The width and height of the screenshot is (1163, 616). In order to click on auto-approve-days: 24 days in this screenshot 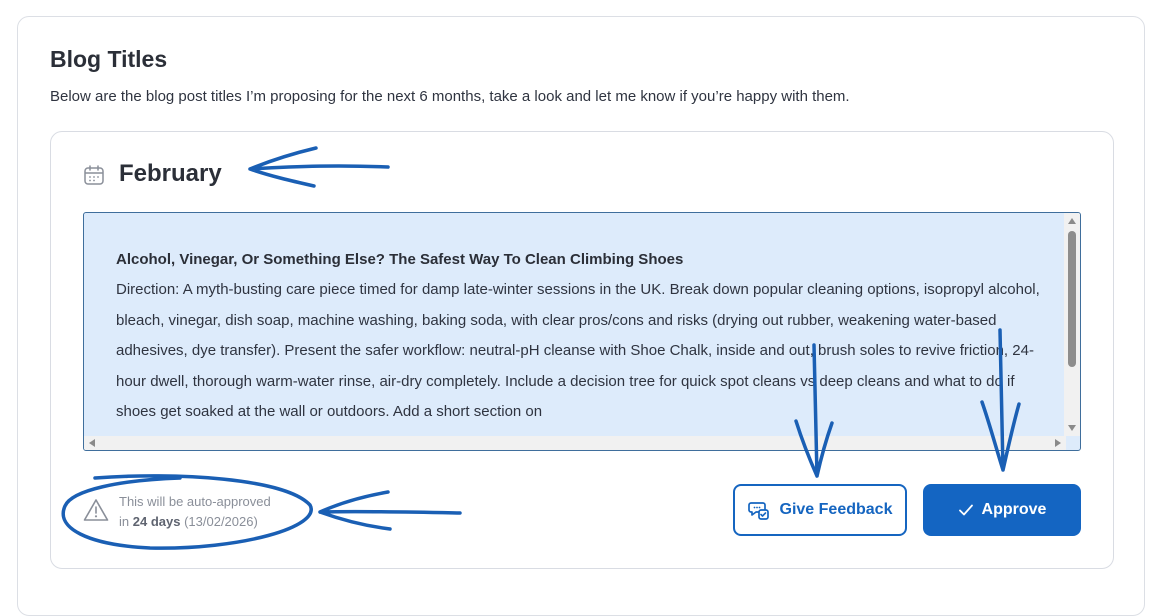, I will do `click(156, 521)`.